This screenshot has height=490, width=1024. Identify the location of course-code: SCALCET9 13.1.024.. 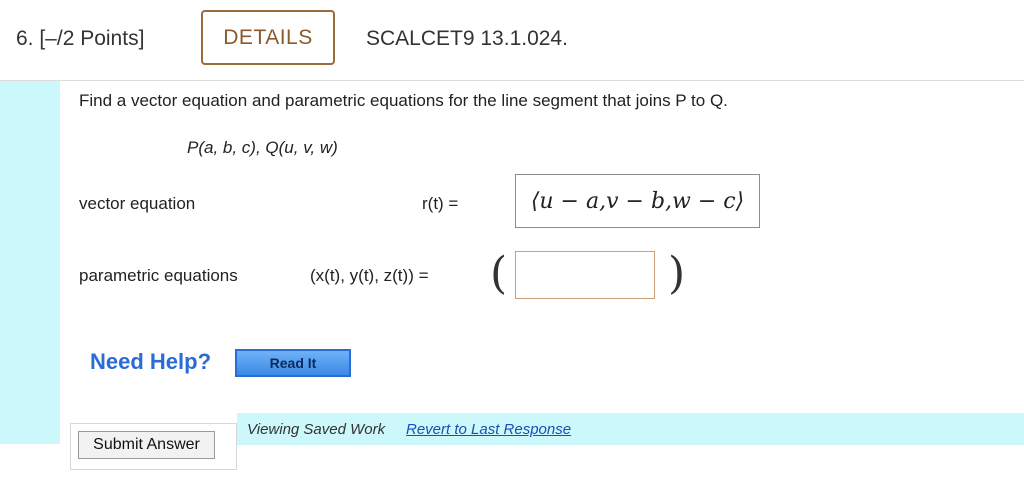
(467, 38).